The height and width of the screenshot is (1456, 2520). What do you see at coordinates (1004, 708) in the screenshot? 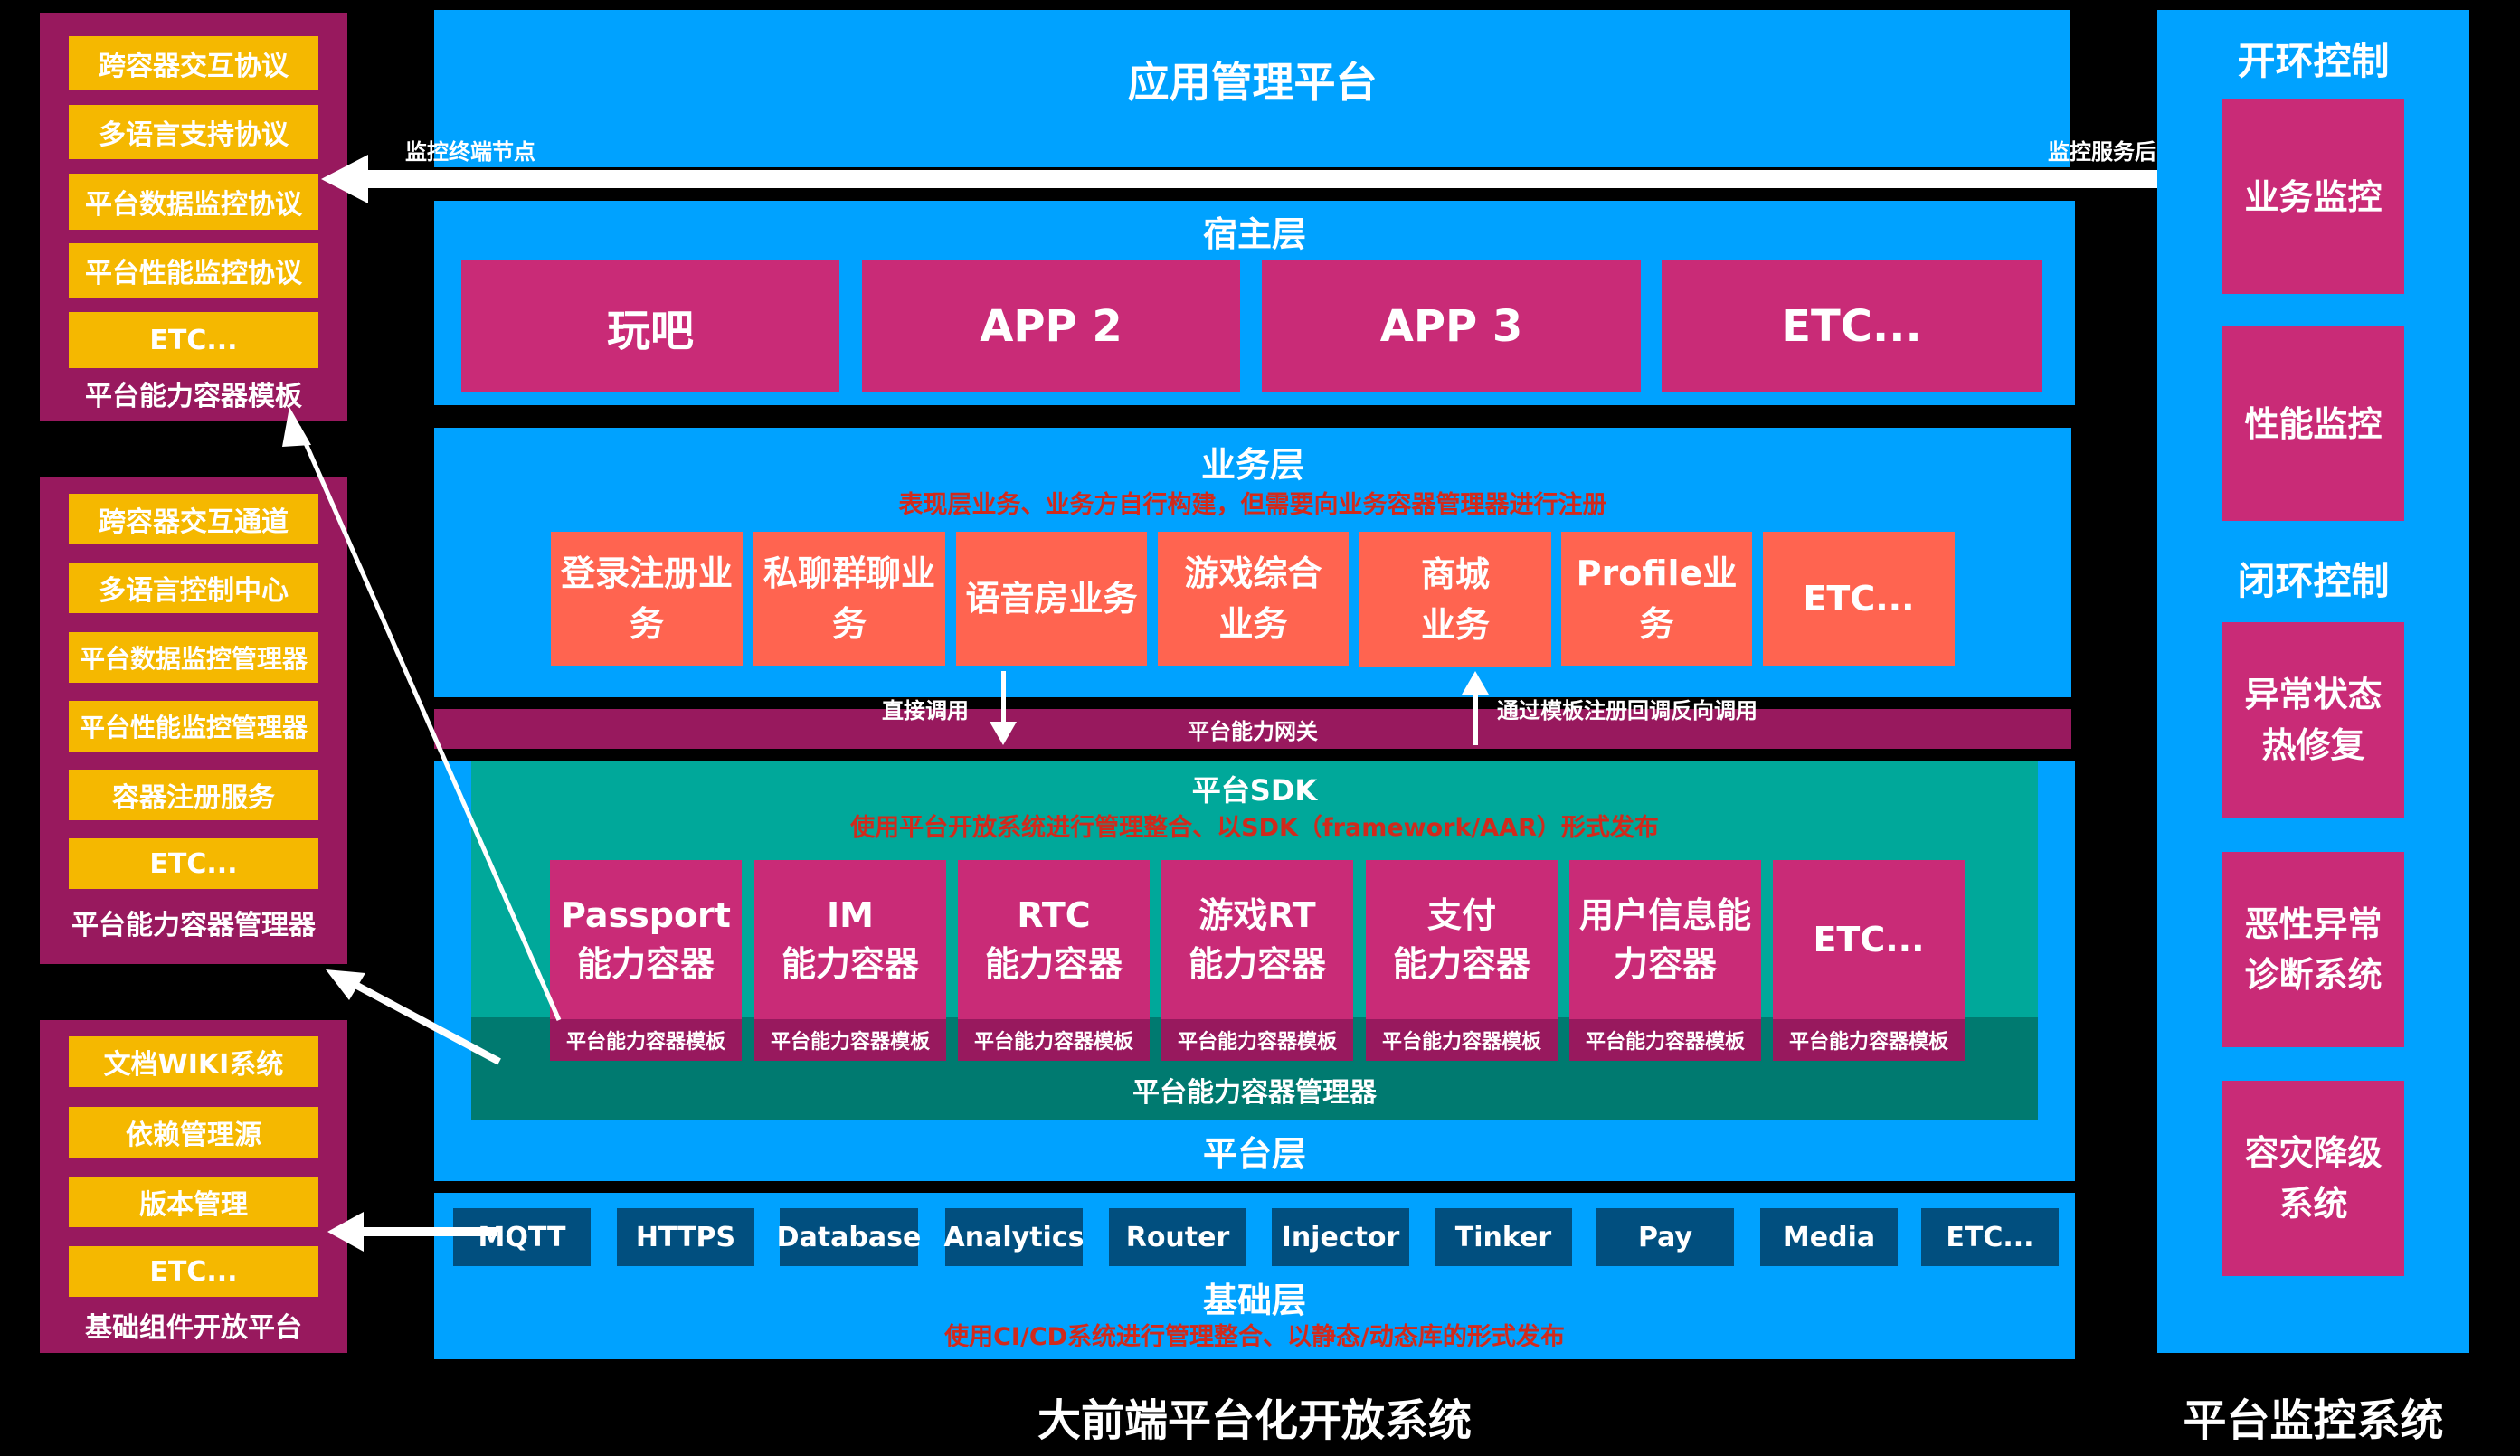
I see `direct-call-arrow` at bounding box center [1004, 708].